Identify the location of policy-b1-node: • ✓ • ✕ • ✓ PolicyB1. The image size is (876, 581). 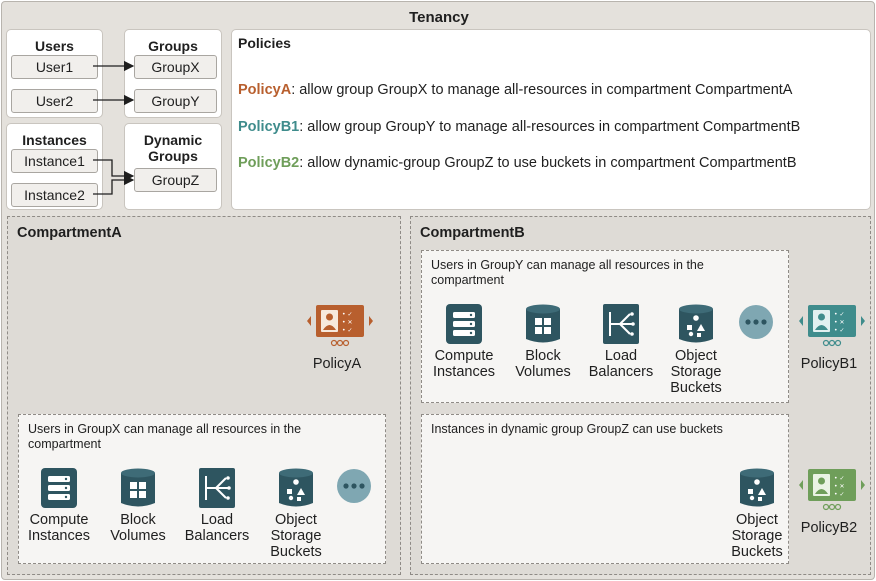
(830, 337).